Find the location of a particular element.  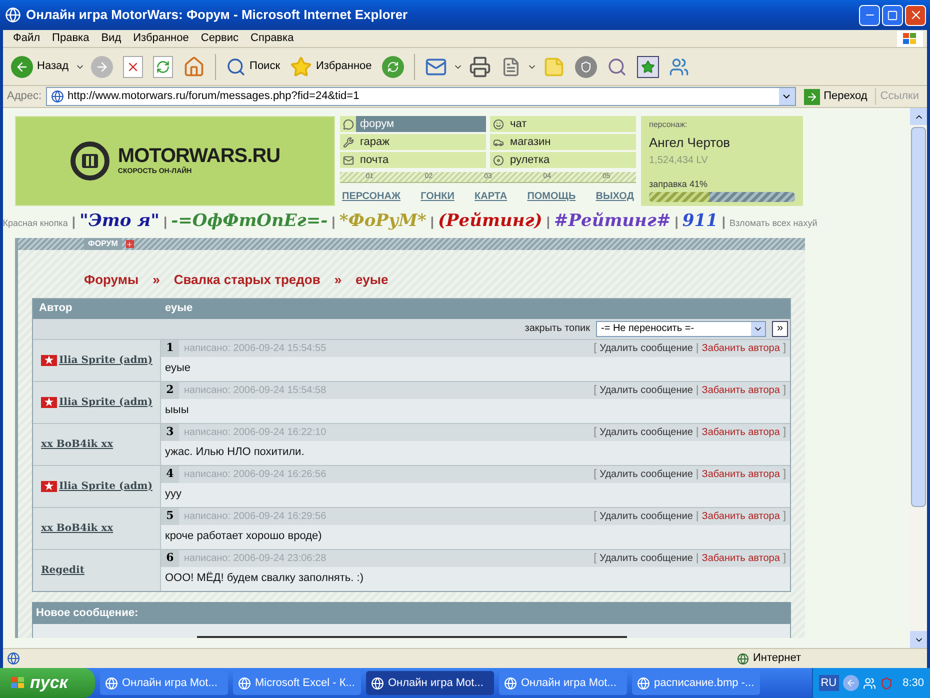

post-text: ООО! МЁД! будем свалку заполнять. :) is located at coordinates (264, 578).